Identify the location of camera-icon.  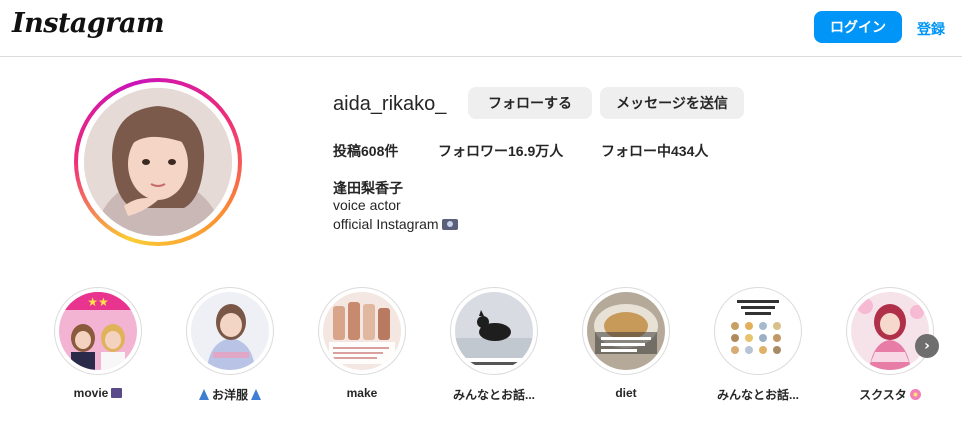
(449, 224).